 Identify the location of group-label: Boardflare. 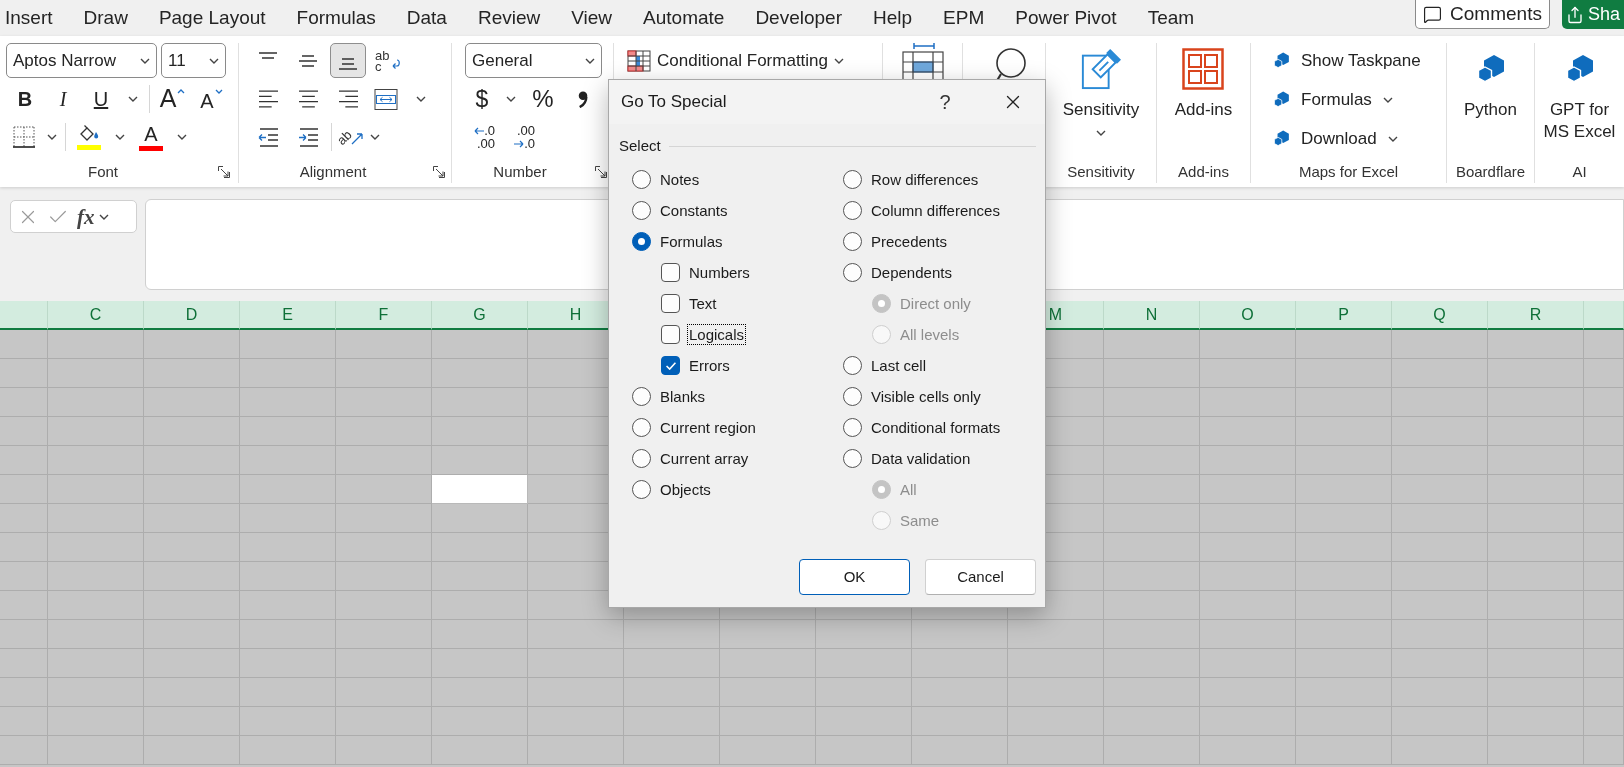
(1490, 171).